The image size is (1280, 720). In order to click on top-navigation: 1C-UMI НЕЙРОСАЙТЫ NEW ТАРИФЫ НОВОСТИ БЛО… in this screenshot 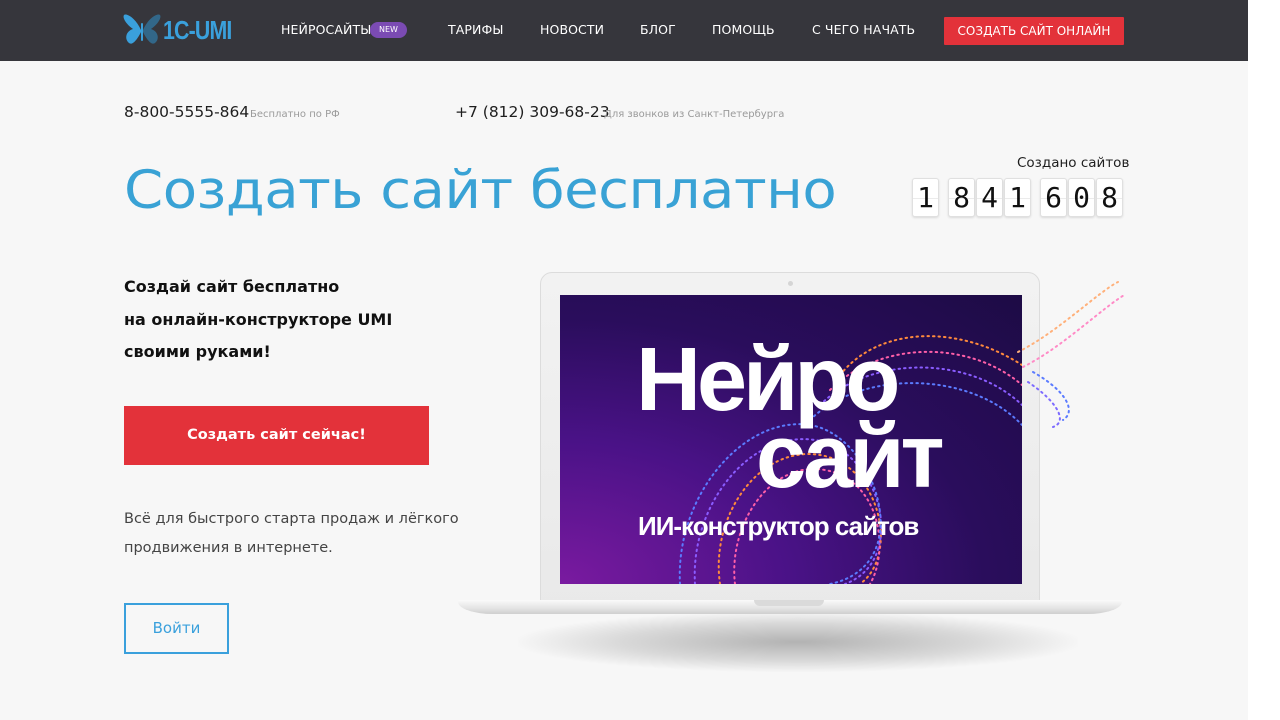, I will do `click(624, 30)`.